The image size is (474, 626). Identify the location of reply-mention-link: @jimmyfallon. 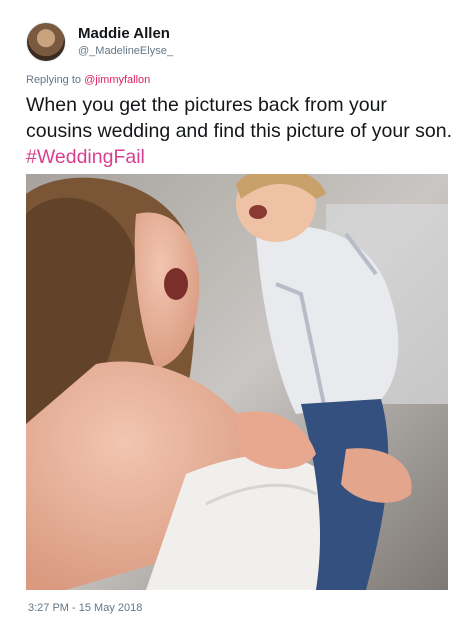
(117, 80).